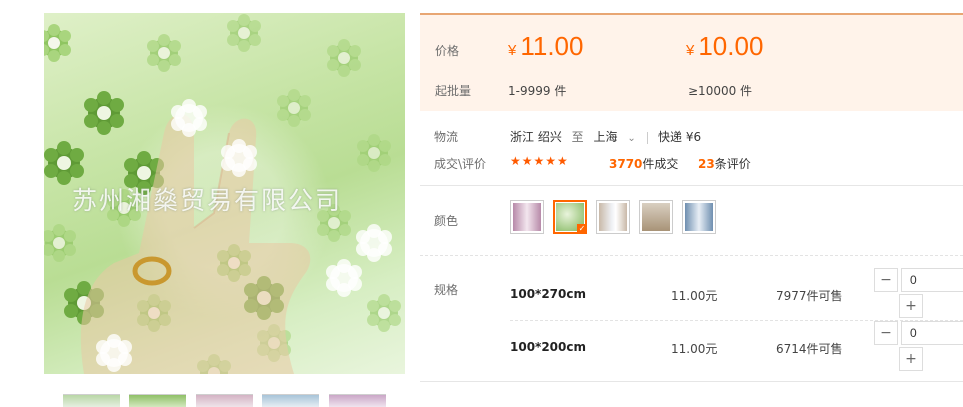  What do you see at coordinates (577, 137) in the screenshot?
I see `route-to-word: 至` at bounding box center [577, 137].